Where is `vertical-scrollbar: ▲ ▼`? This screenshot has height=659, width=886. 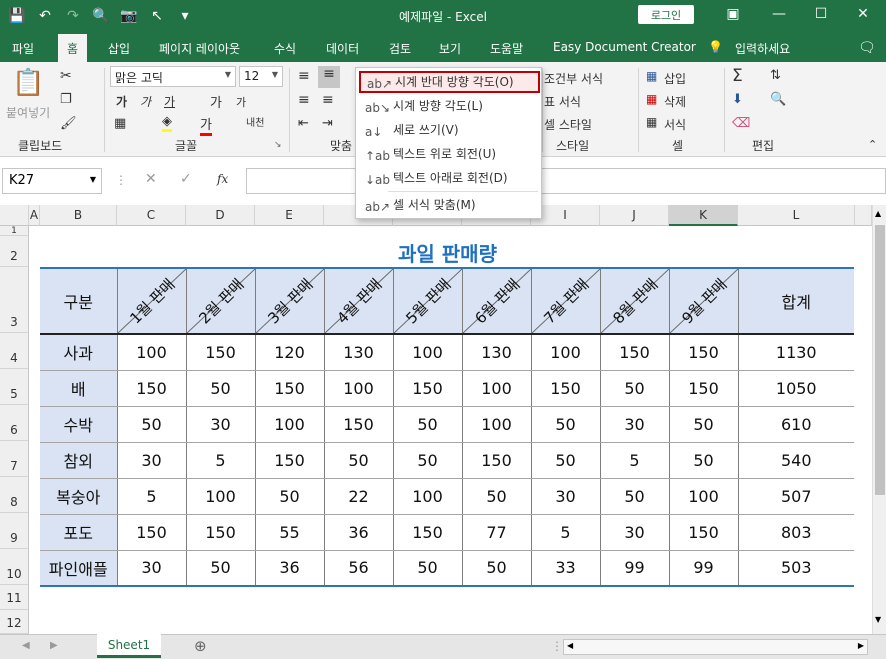 vertical-scrollbar: ▲ ▼ is located at coordinates (879, 419).